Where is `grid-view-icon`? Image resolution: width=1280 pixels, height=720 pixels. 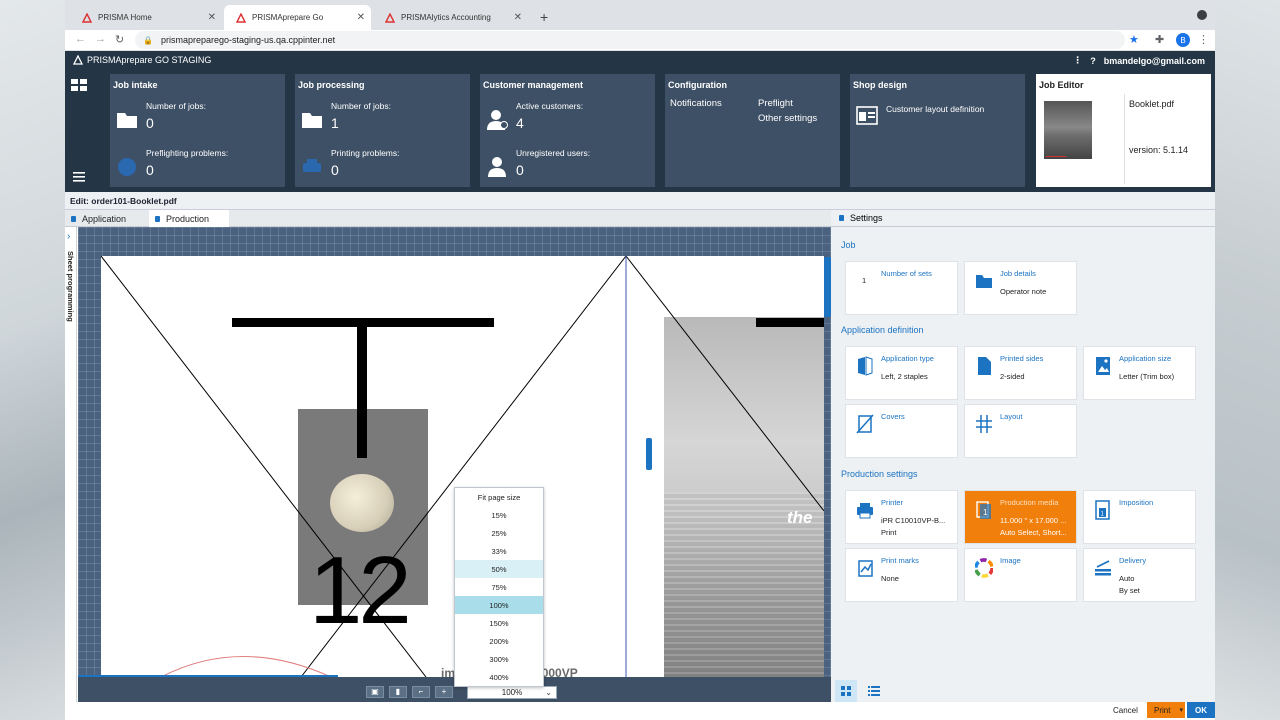
grid-view-icon is located at coordinates (846, 691).